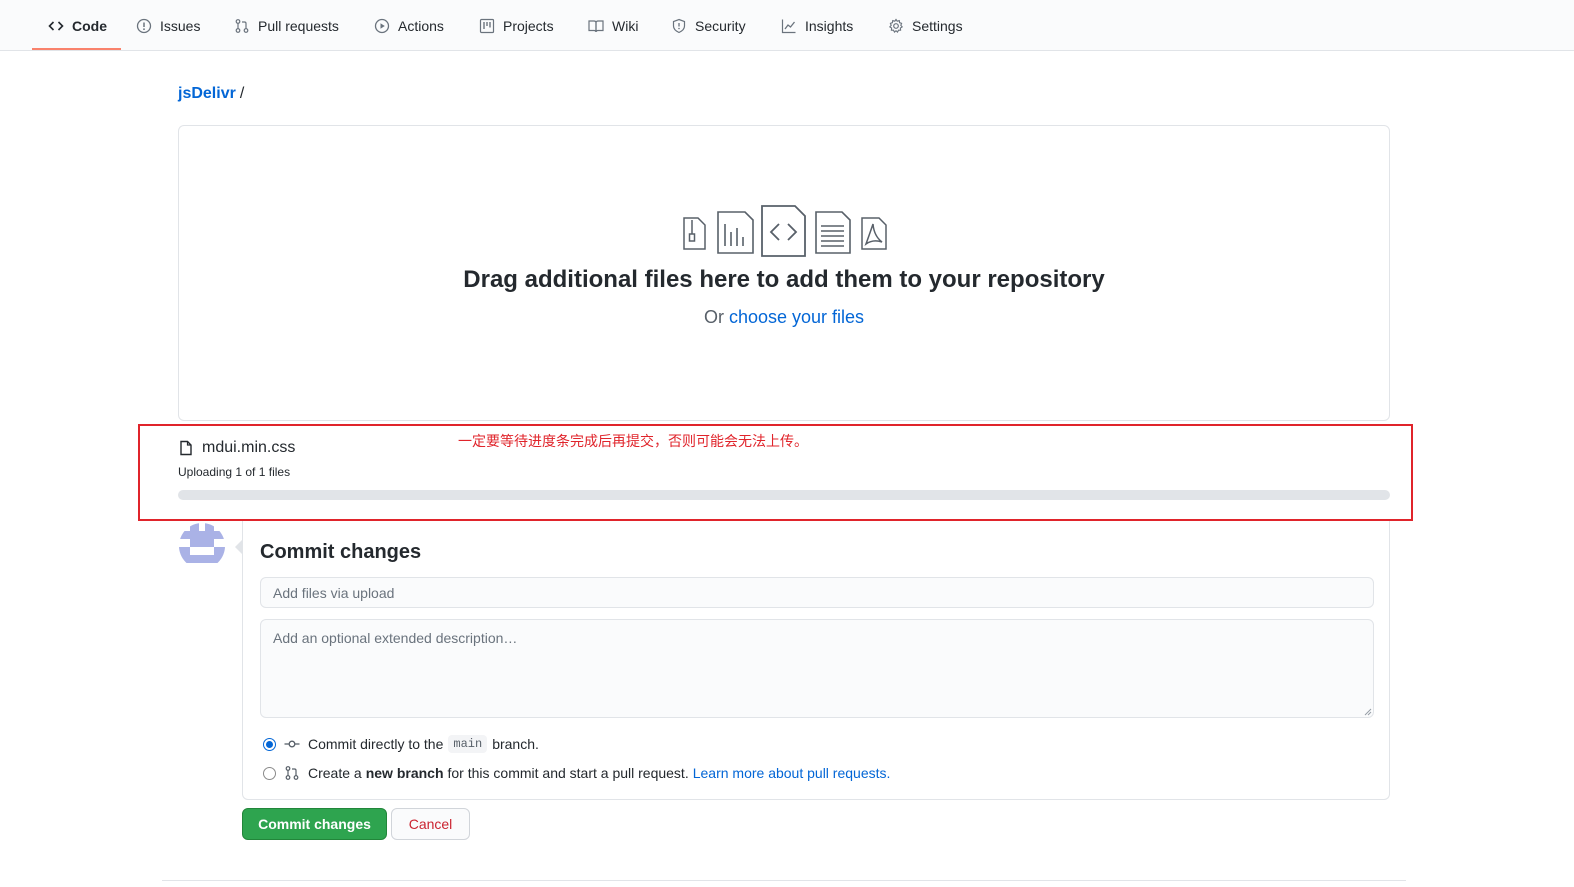 The height and width of the screenshot is (887, 1574). What do you see at coordinates (421, 25) in the screenshot?
I see `tab-label: Actions` at bounding box center [421, 25].